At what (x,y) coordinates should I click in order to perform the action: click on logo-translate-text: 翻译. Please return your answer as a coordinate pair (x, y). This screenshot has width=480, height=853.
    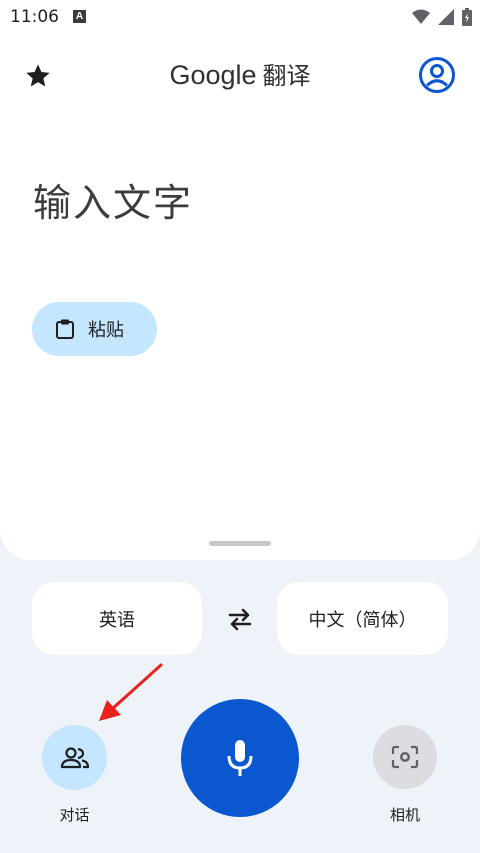
    Looking at the image, I should click on (286, 76).